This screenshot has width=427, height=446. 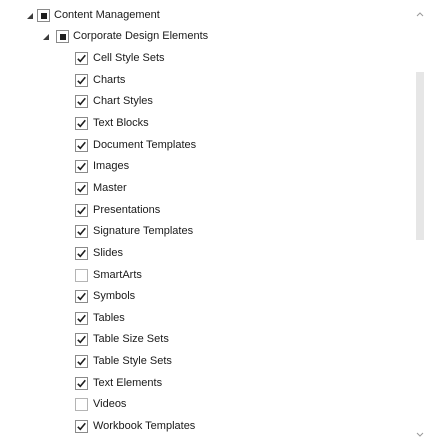 What do you see at coordinates (205, 58) in the screenshot?
I see `tree-item: Cell Style Sets` at bounding box center [205, 58].